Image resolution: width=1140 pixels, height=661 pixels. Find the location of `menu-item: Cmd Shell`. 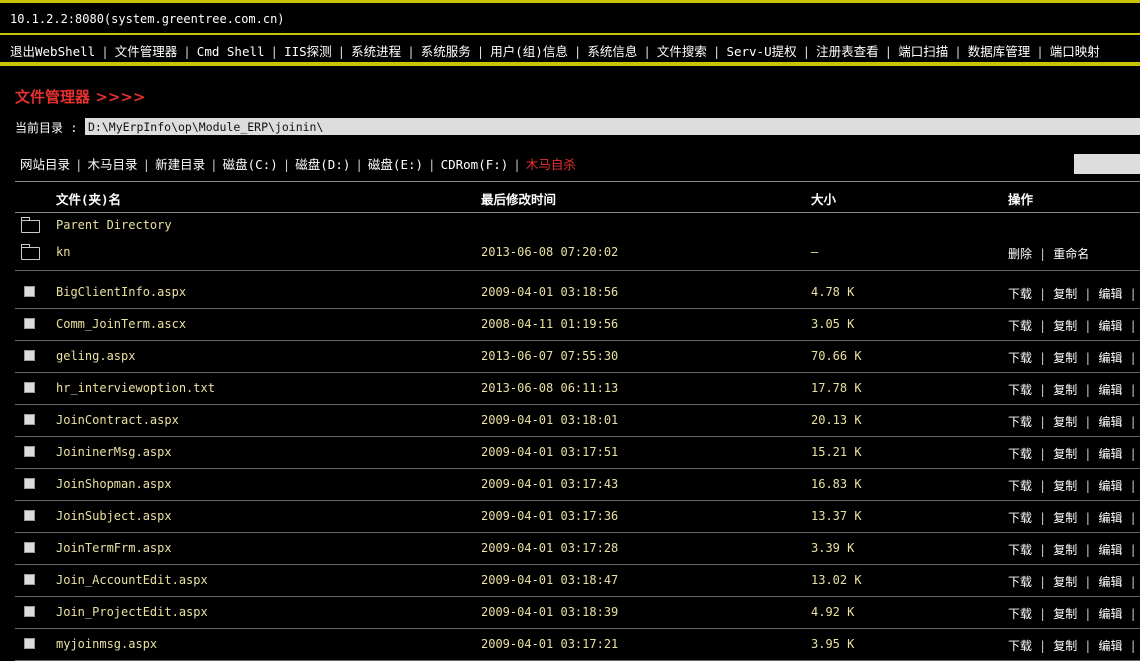

menu-item: Cmd Shell is located at coordinates (231, 51).